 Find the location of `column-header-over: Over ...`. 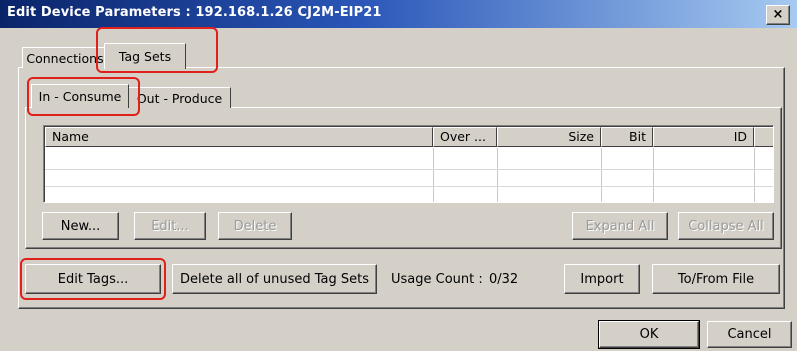

column-header-over: Over ... is located at coordinates (465, 137).